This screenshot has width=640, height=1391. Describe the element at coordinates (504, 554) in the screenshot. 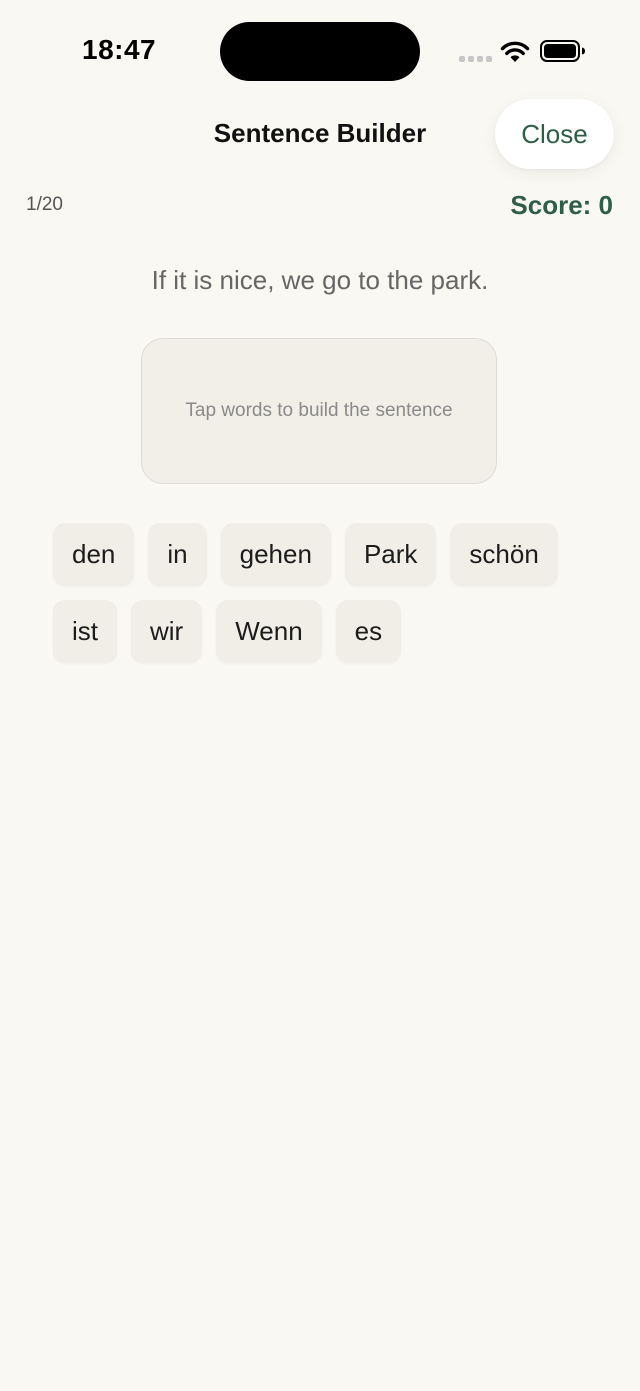

I see `word-chip-schoen: schön` at that location.